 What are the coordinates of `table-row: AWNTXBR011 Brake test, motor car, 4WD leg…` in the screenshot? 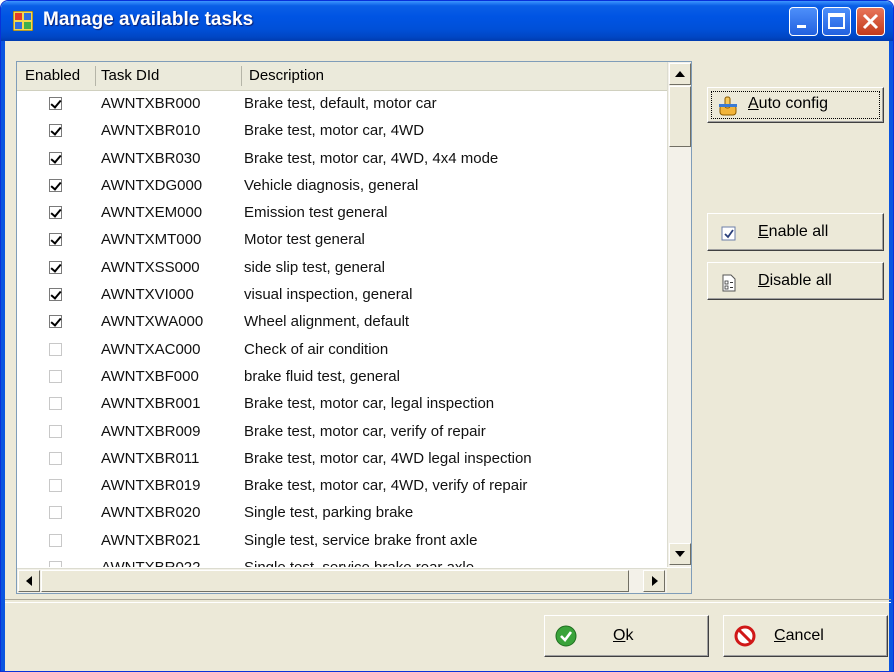 It's located at (342, 459).